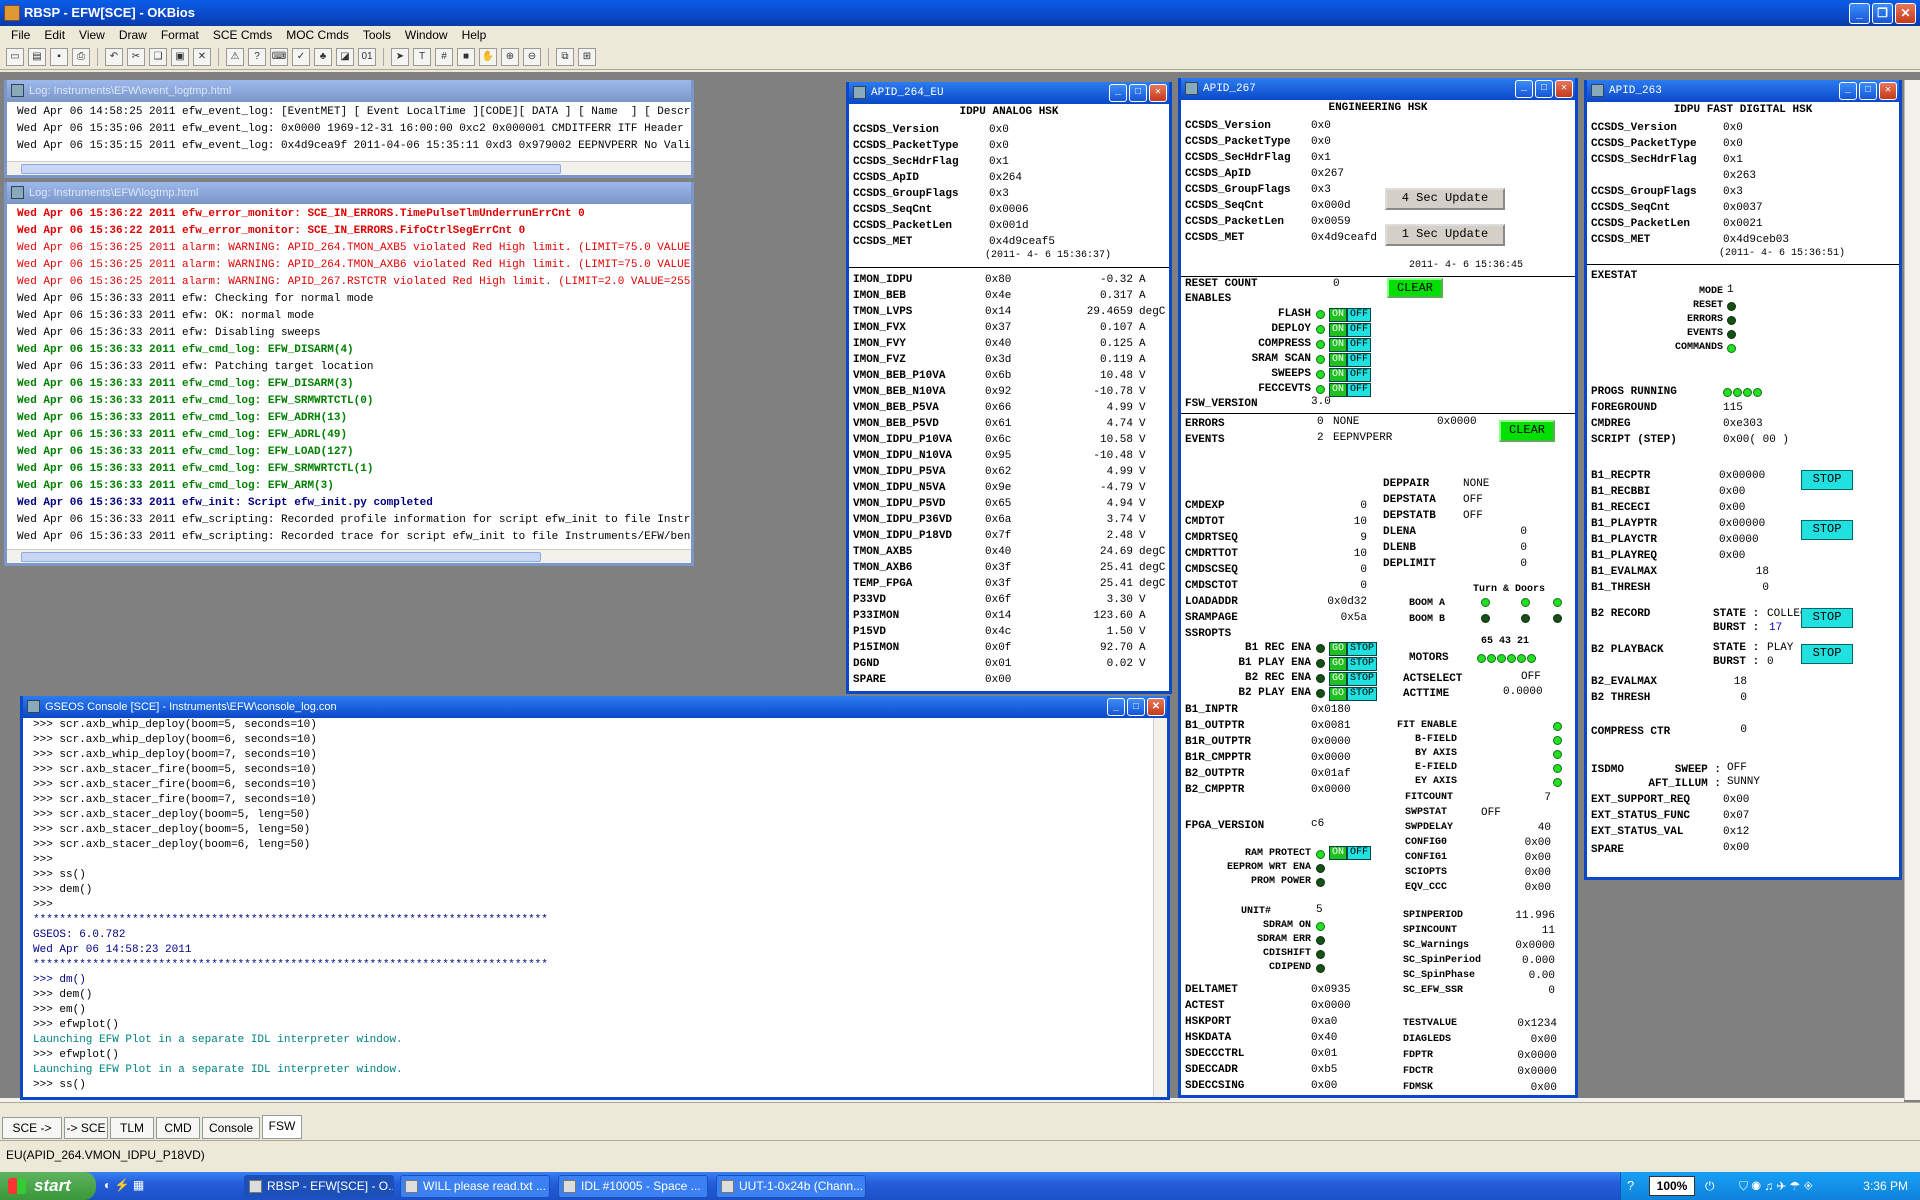  What do you see at coordinates (1445, 199) in the screenshot?
I see `4-sec-update-button: 4 Sec Update` at bounding box center [1445, 199].